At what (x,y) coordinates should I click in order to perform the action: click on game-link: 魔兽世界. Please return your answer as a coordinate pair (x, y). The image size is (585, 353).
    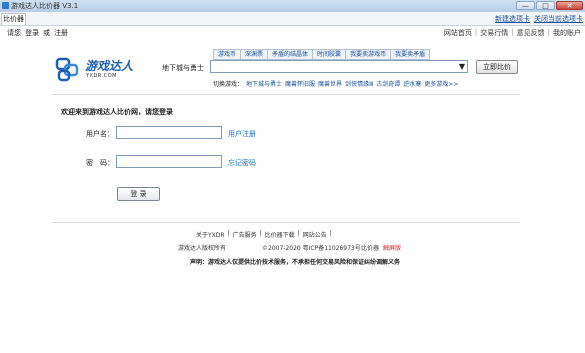
    Looking at the image, I should click on (330, 83).